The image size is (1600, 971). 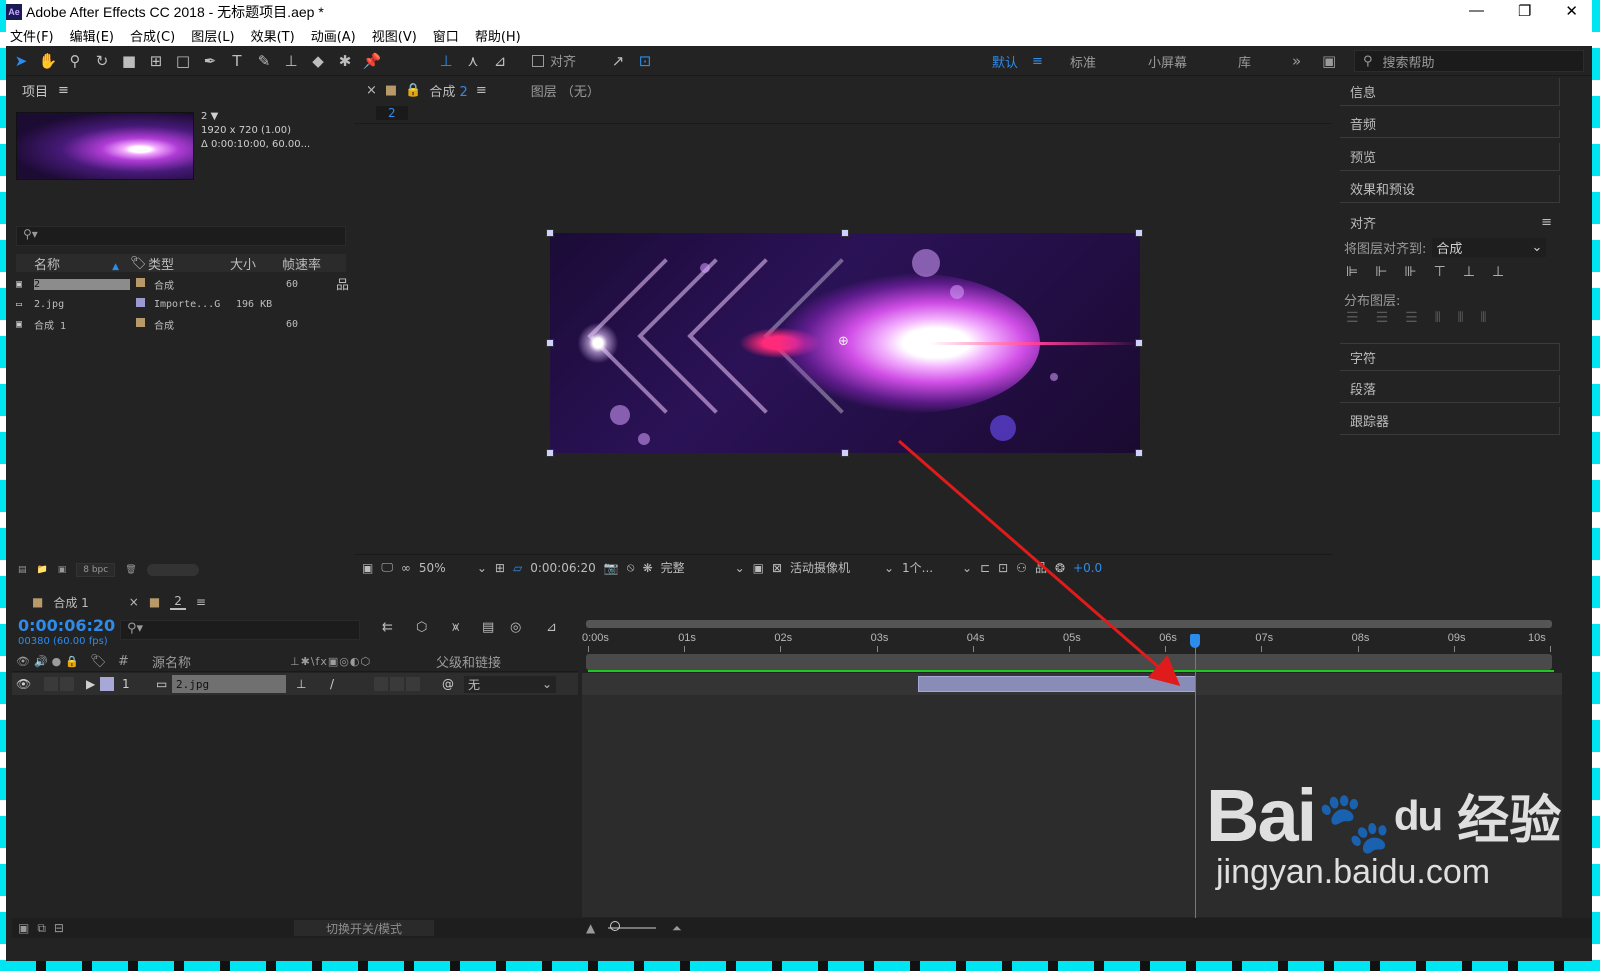 What do you see at coordinates (842, 567) in the screenshot?
I see `camera-dropdown: 活动摄像机 ⌄` at bounding box center [842, 567].